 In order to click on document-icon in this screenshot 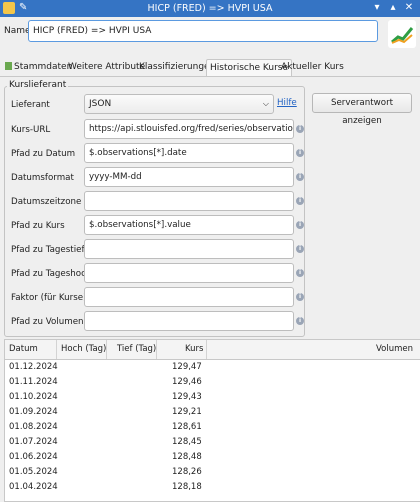, I will do `click(8, 66)`.